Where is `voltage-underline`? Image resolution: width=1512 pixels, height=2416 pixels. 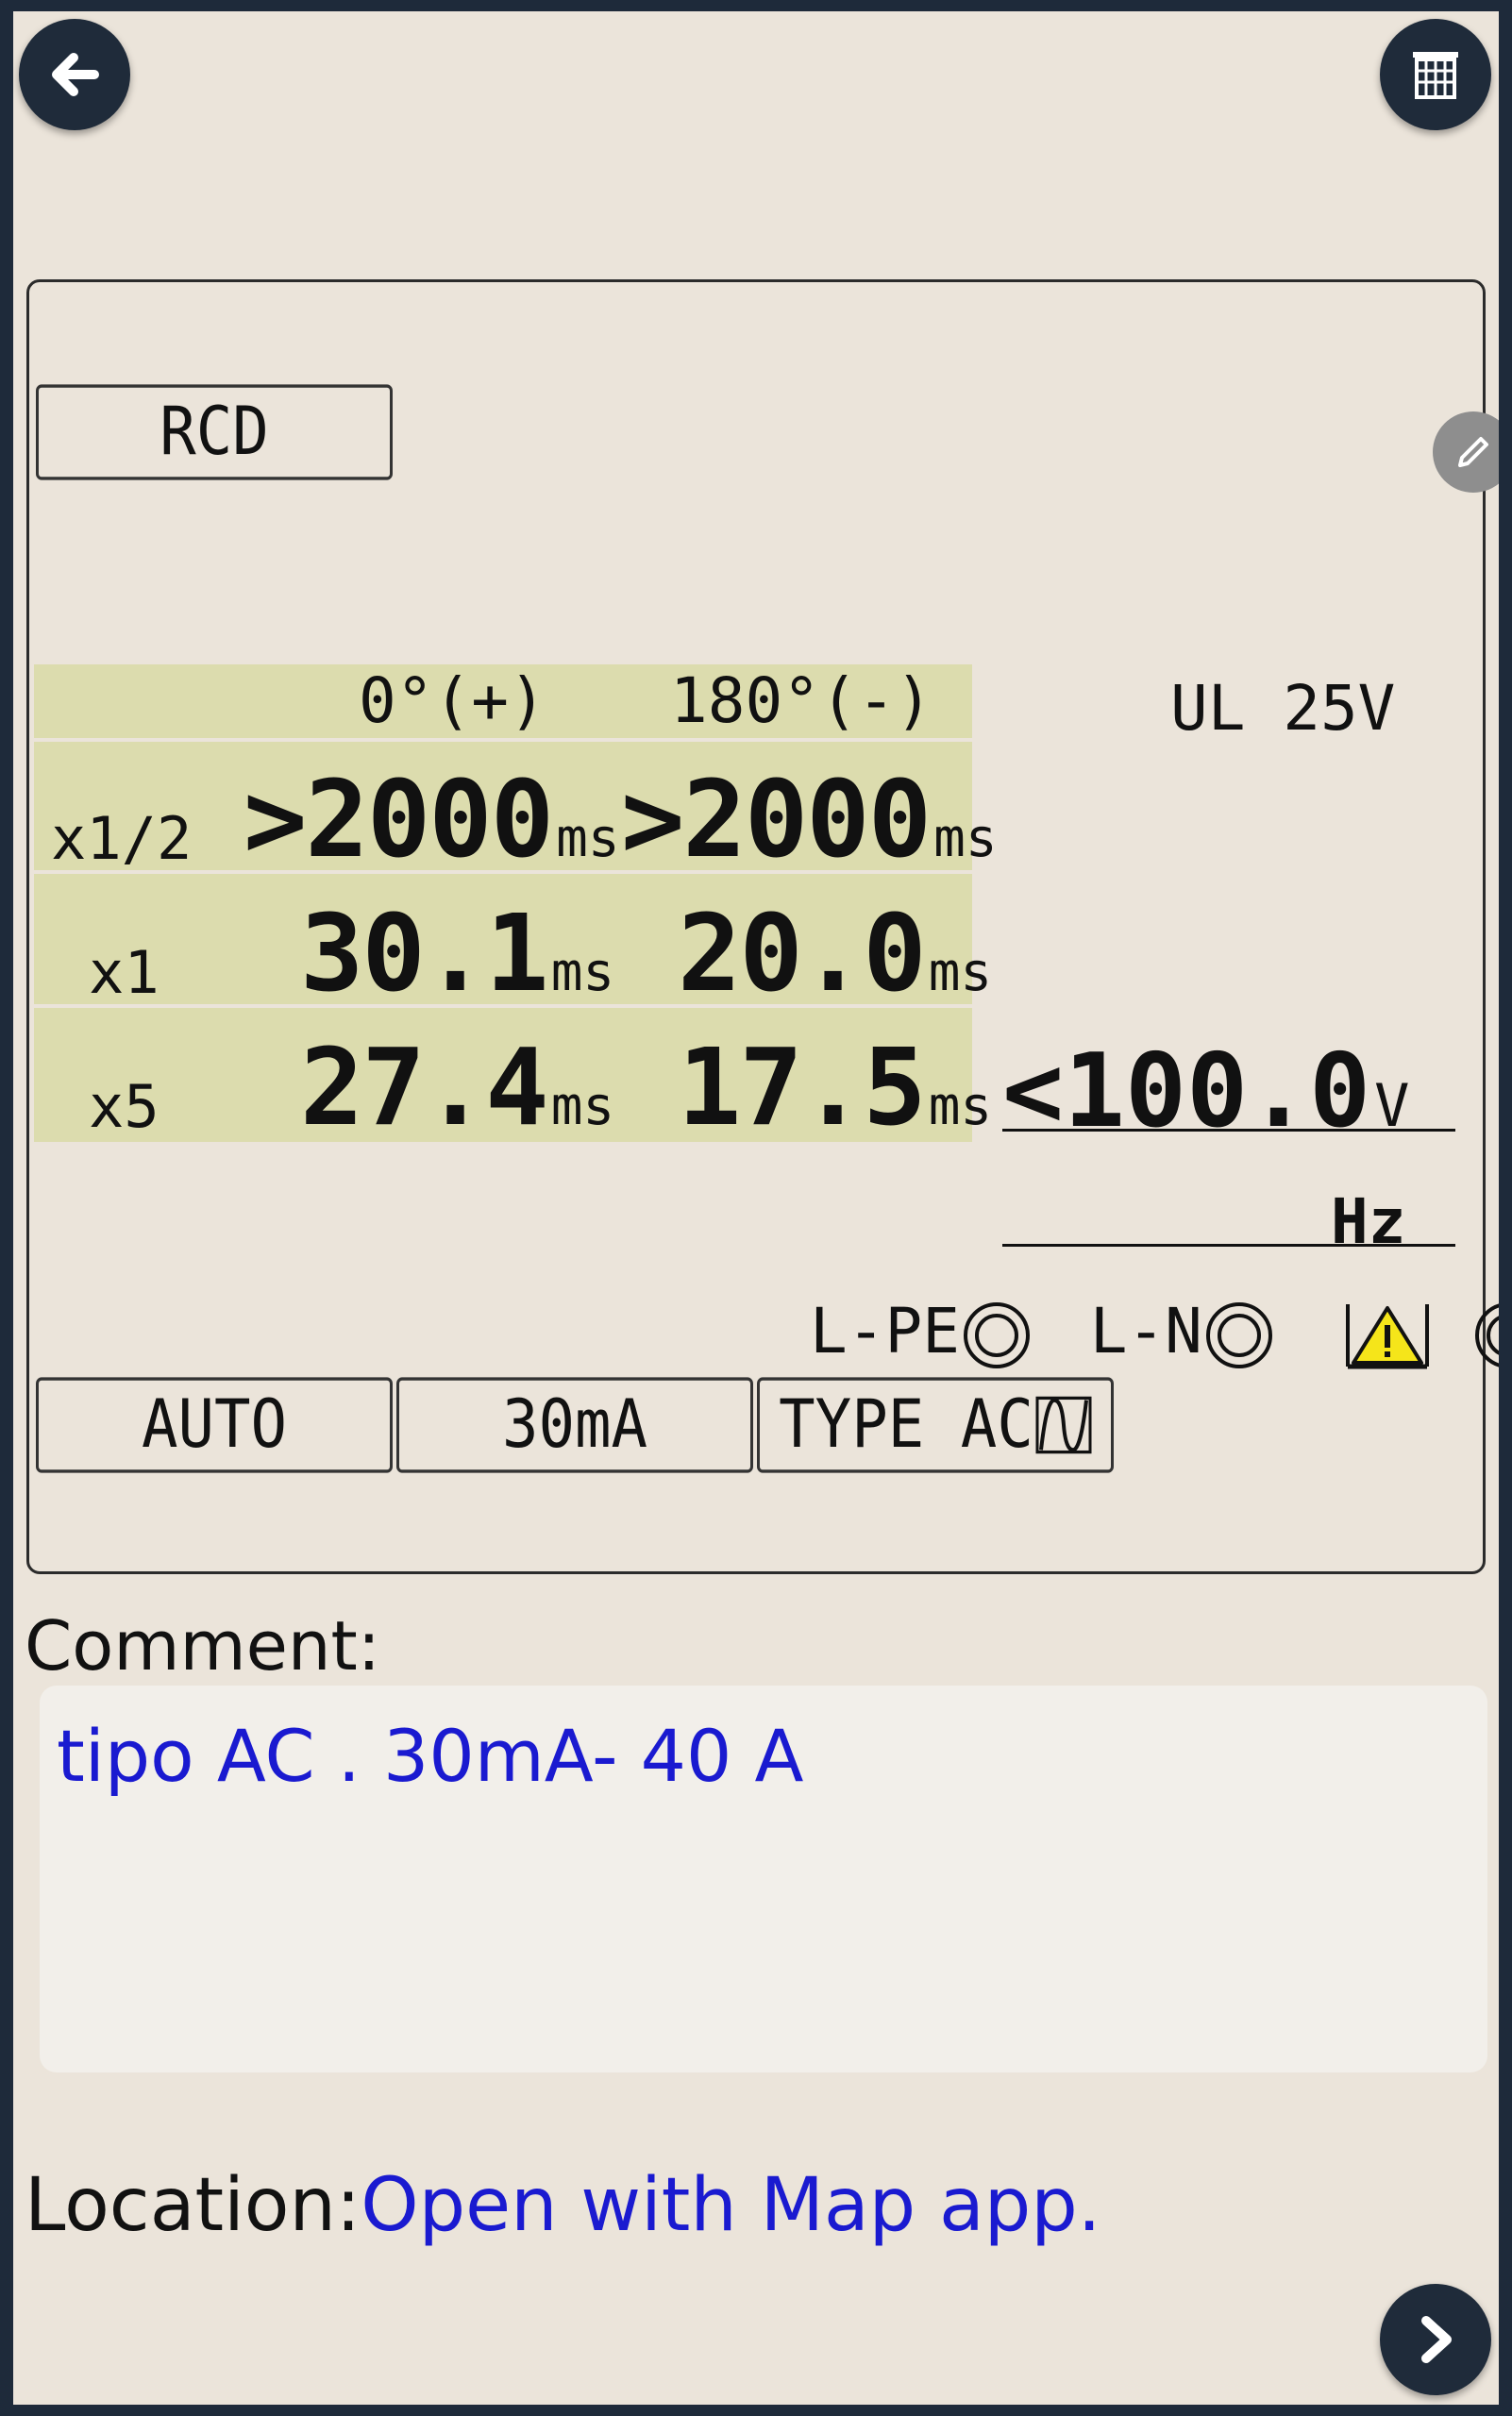 voltage-underline is located at coordinates (1228, 1130).